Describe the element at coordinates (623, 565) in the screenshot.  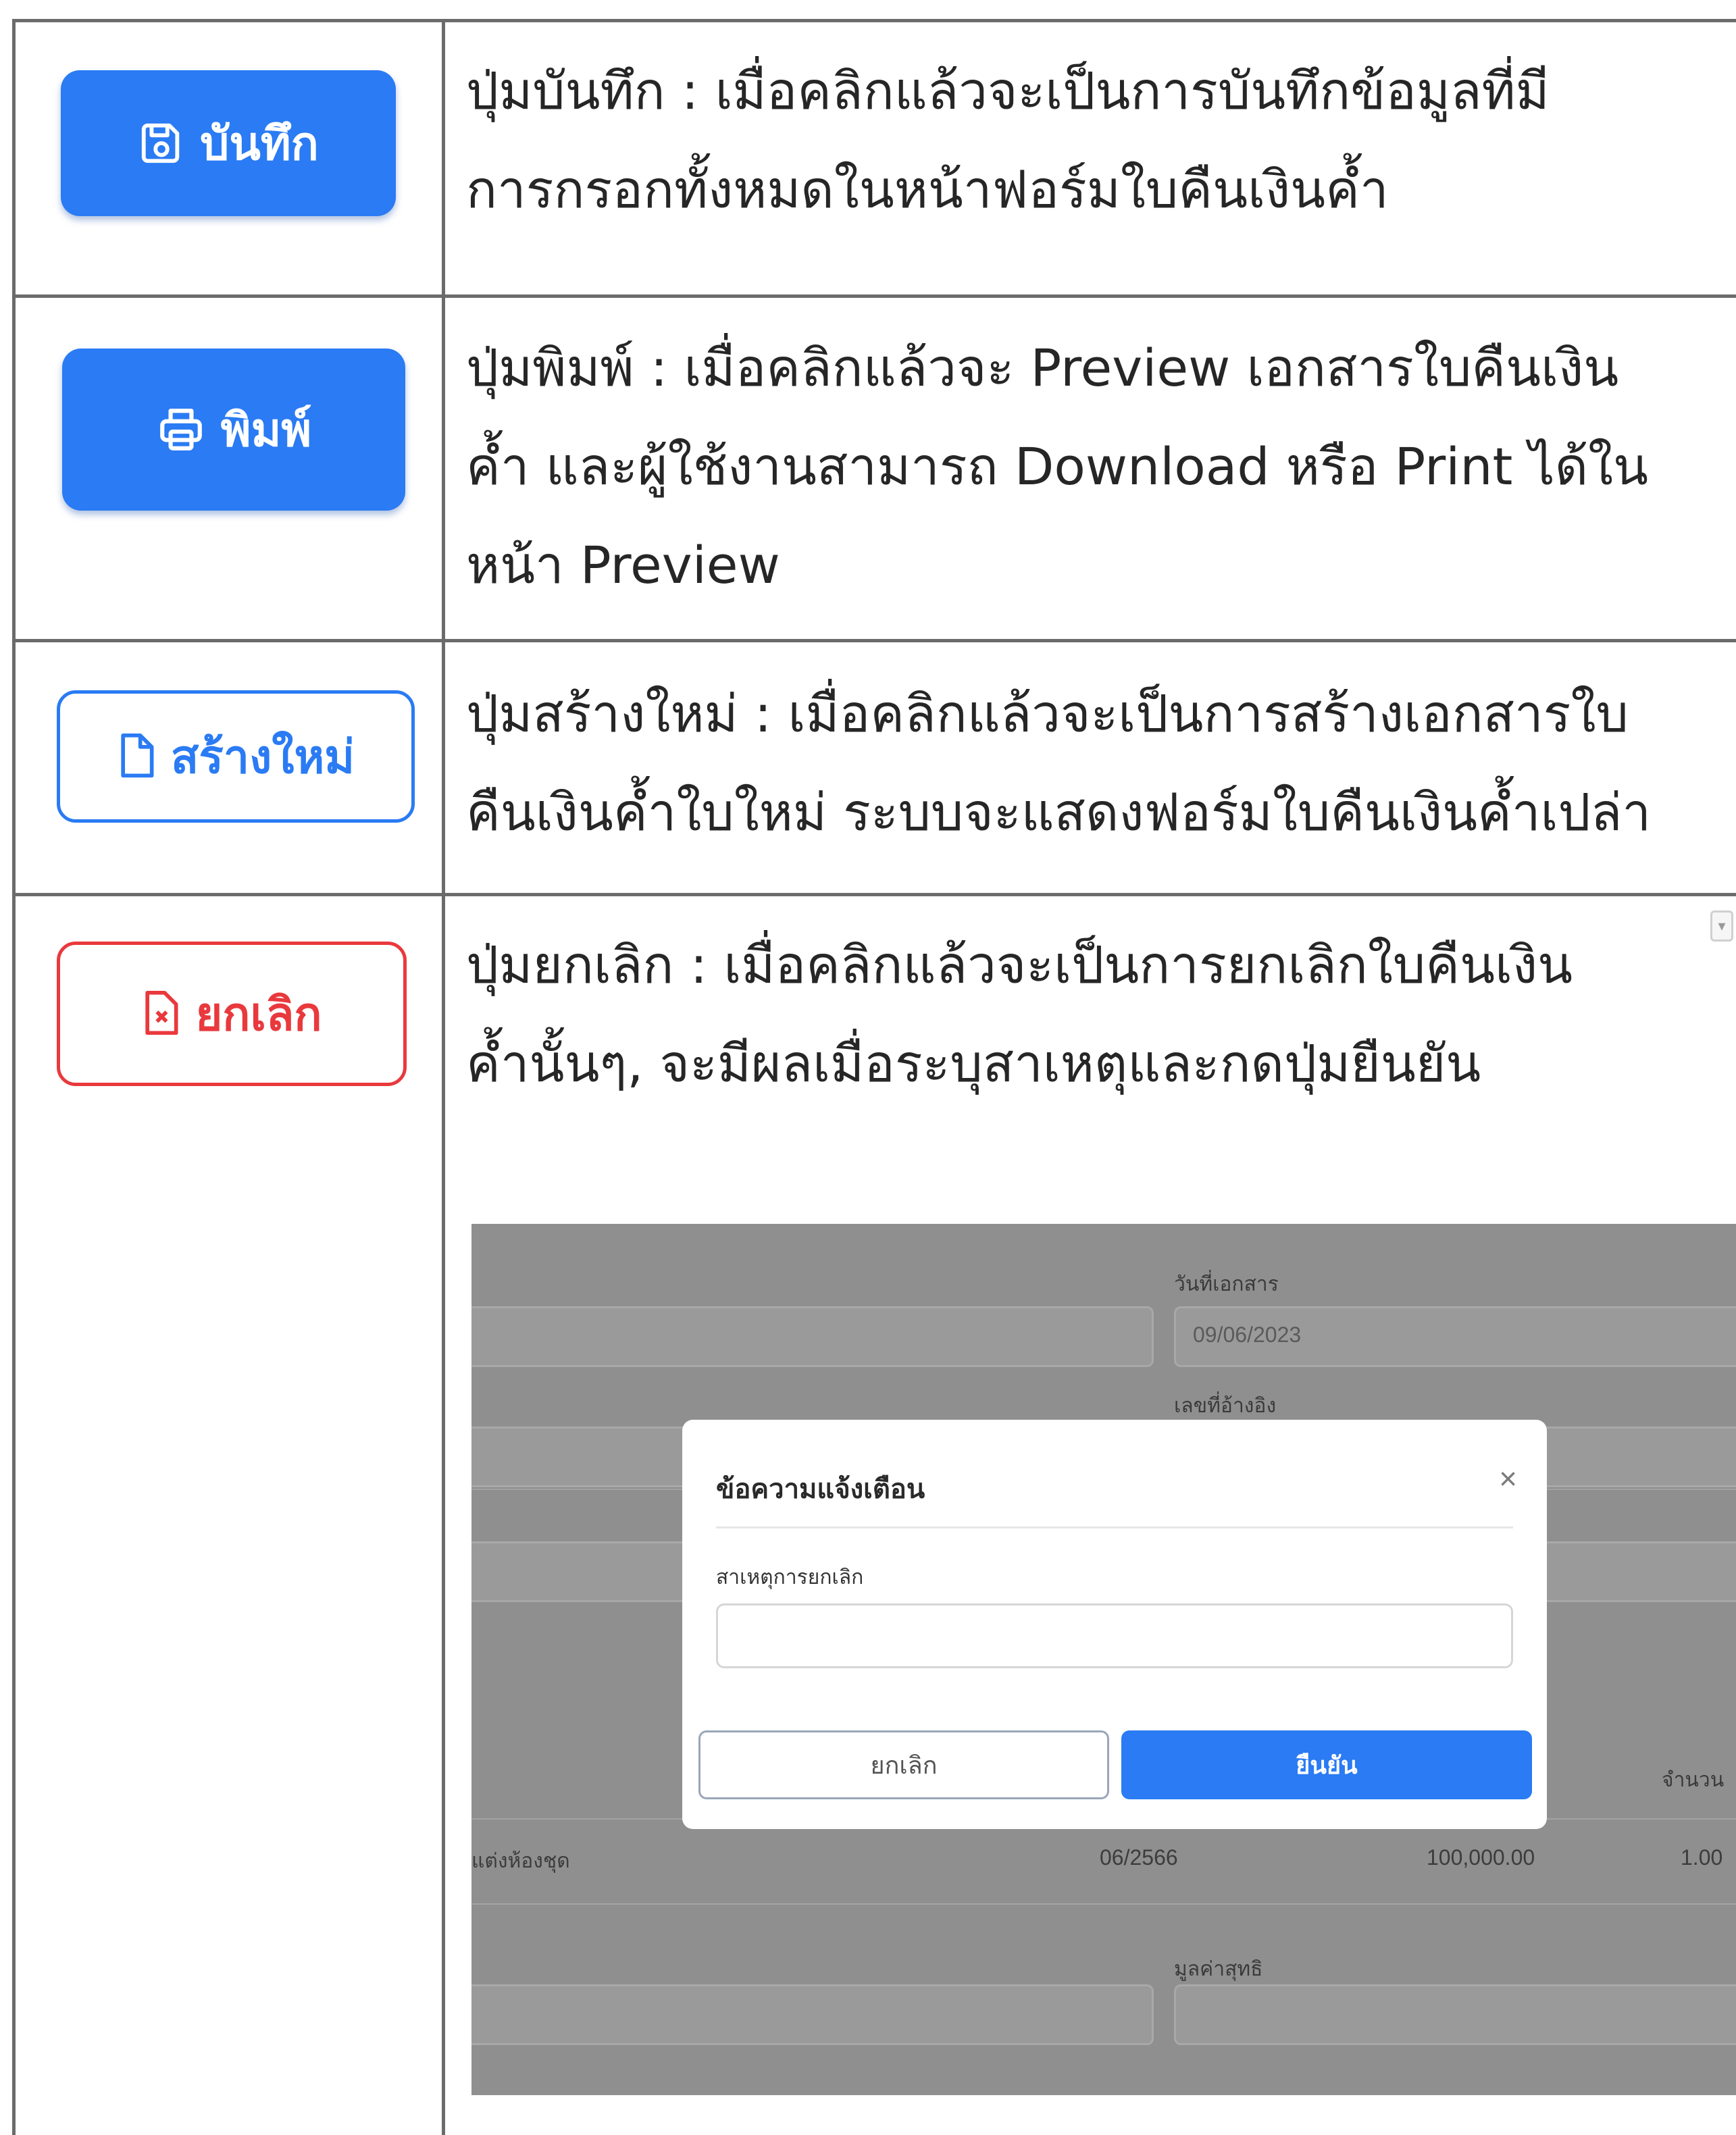
I see `description-line: หน้า Preview` at that location.